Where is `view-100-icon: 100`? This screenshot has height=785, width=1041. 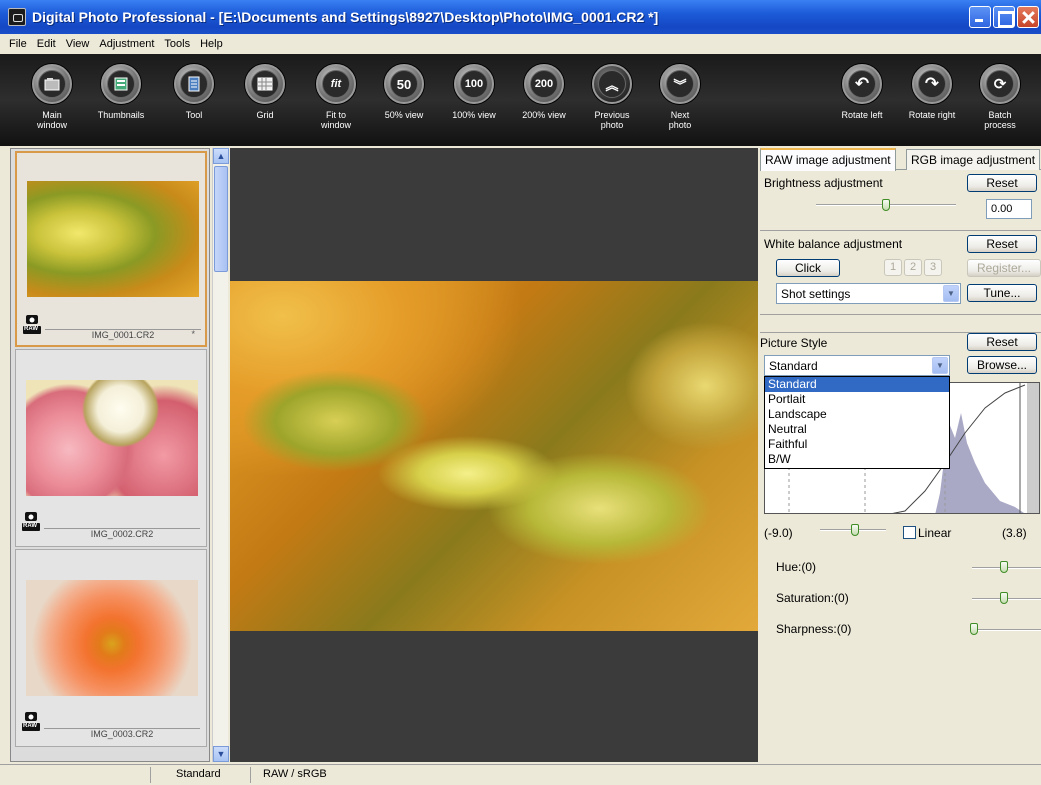
view-100-icon: 100 is located at coordinates (474, 84).